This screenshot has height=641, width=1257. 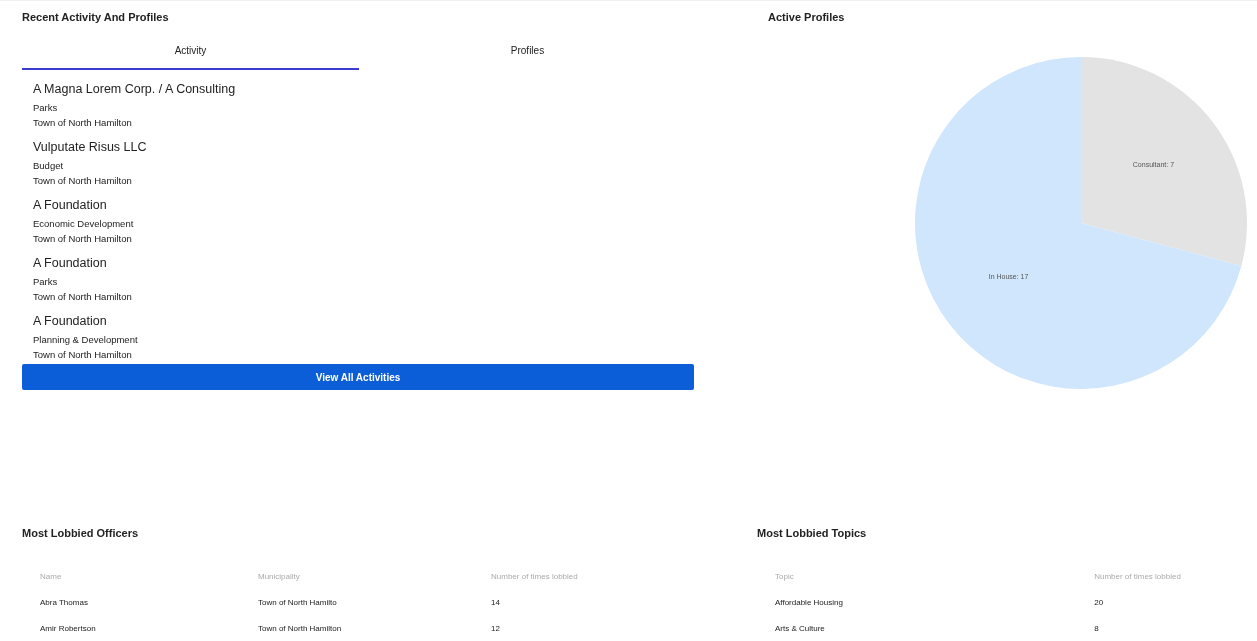 What do you see at coordinates (131, 576) in the screenshot?
I see `column-header: Name` at bounding box center [131, 576].